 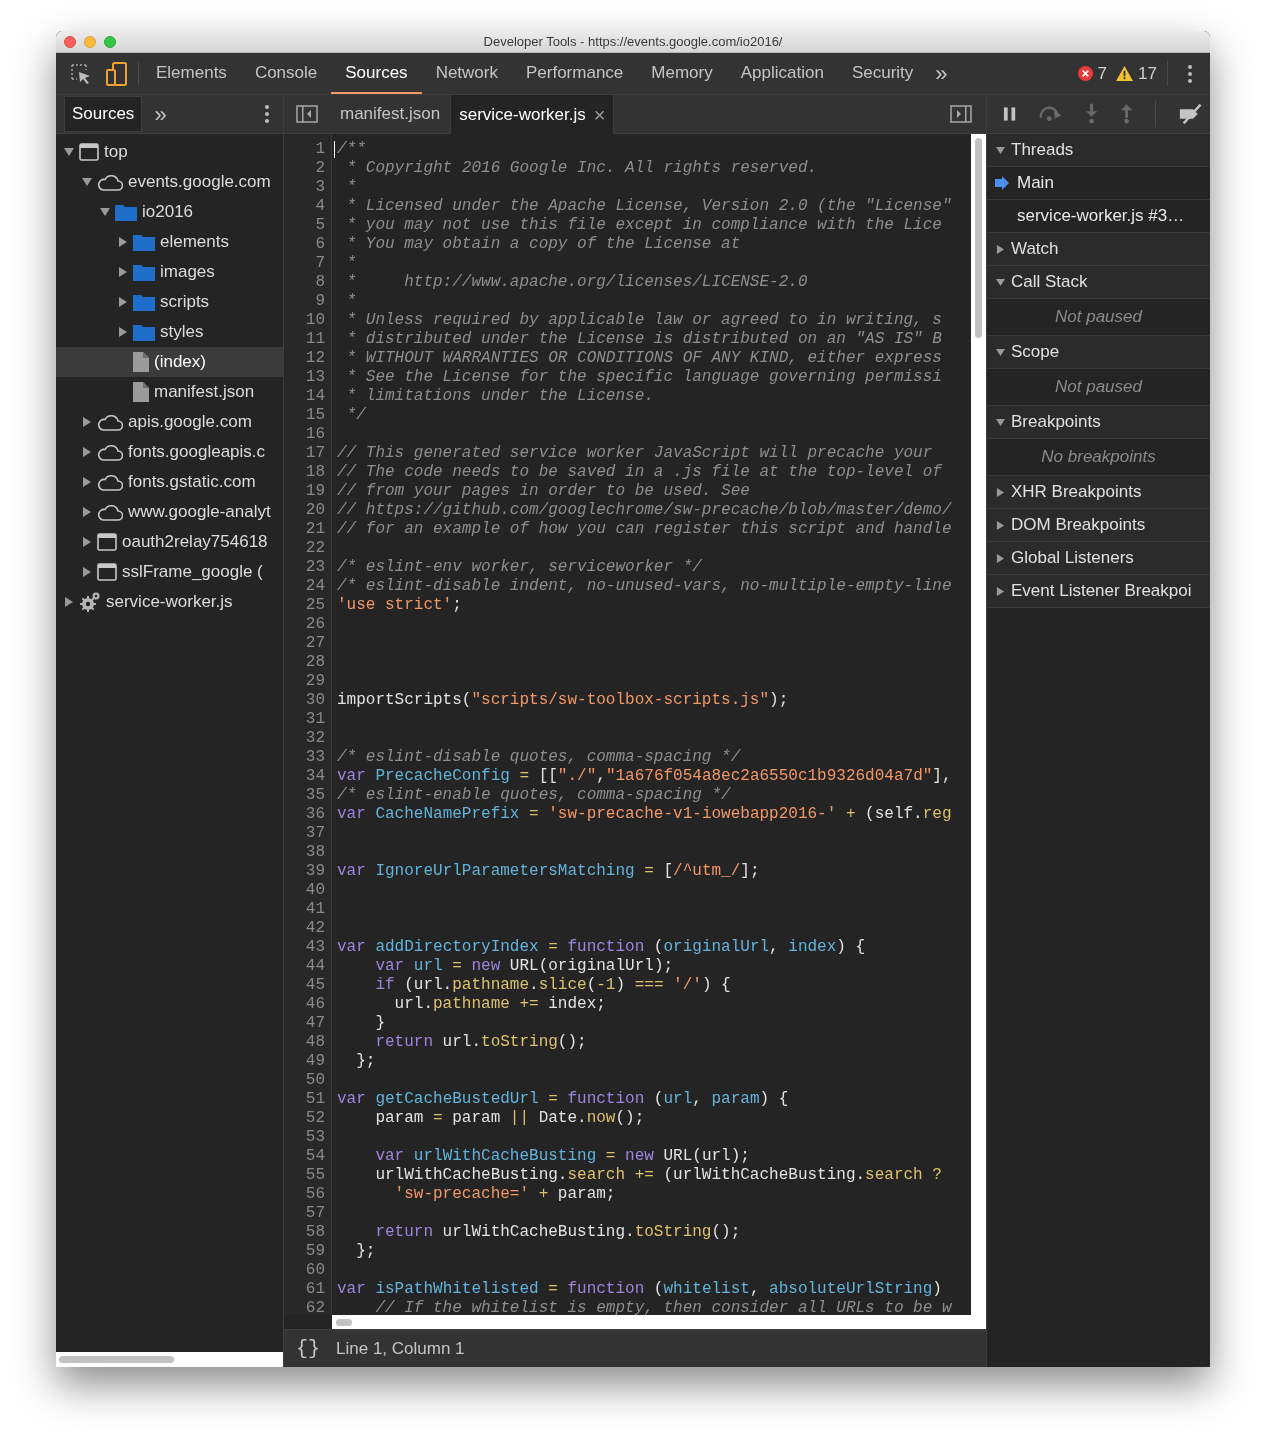 What do you see at coordinates (1098, 422) in the screenshot?
I see `section-header: Breakpoints` at bounding box center [1098, 422].